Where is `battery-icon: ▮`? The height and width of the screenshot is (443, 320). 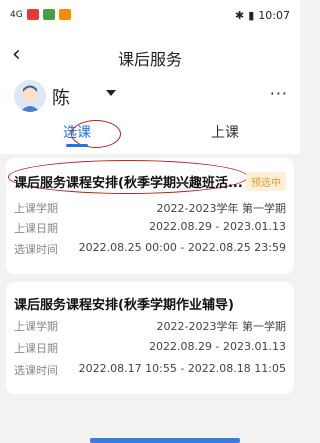 battery-icon: ▮ is located at coordinates (251, 15).